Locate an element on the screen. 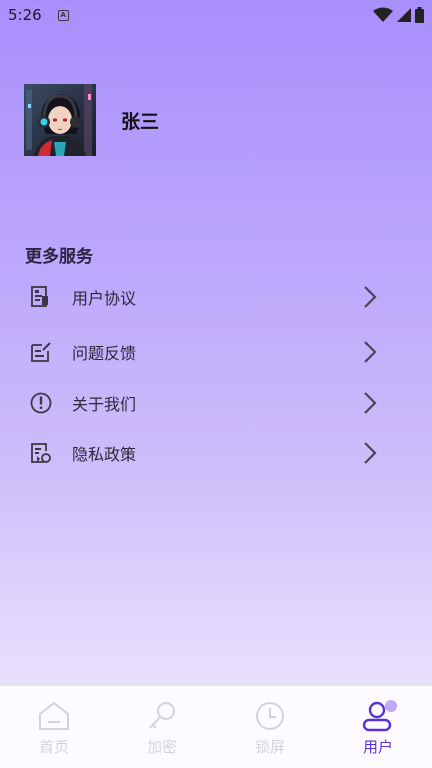  nav-tab-user: 用户 is located at coordinates (378, 727).